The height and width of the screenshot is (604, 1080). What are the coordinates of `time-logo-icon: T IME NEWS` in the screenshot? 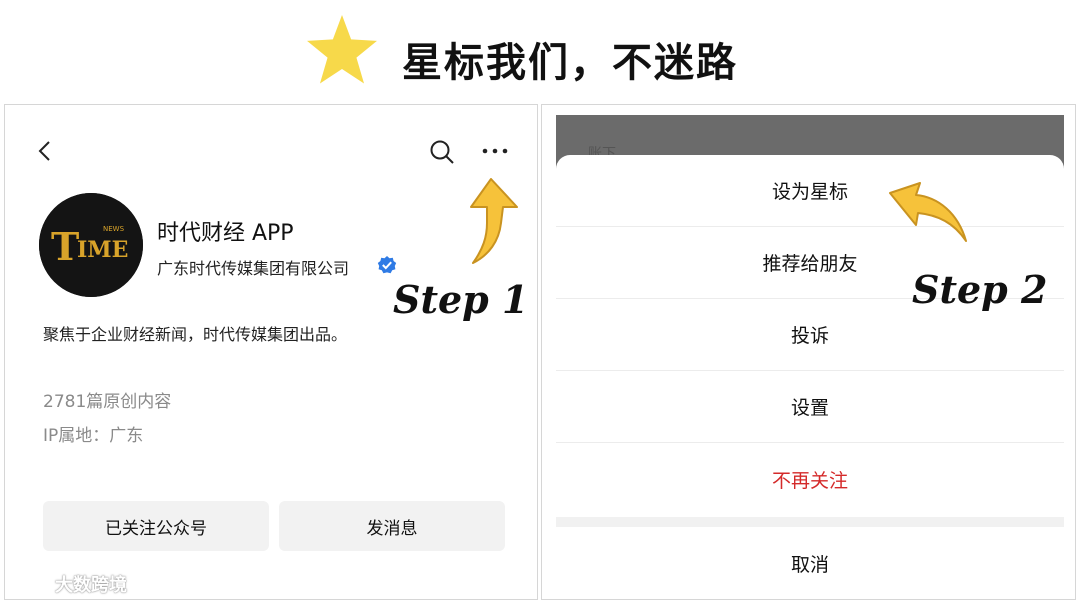 It's located at (91, 245).